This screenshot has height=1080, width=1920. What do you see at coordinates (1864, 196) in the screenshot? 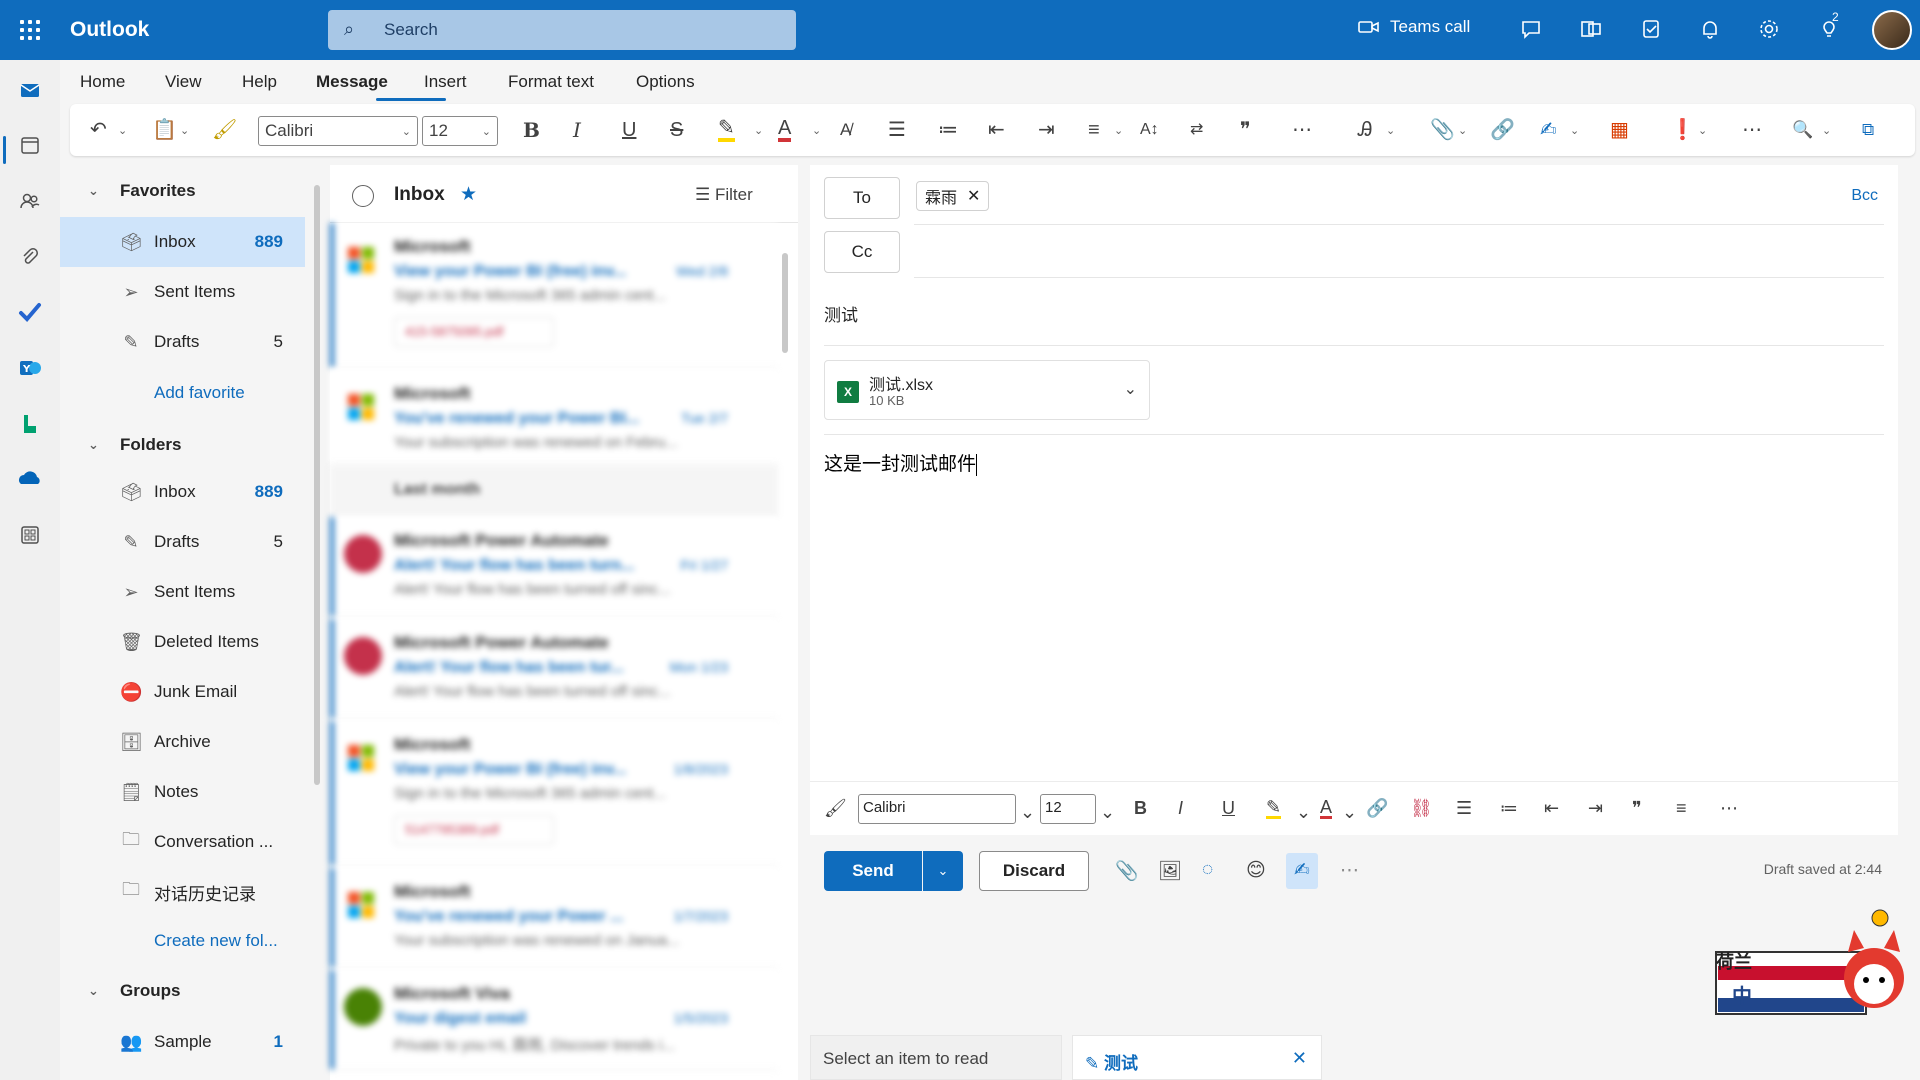
I see `bcc-button: Bcc` at bounding box center [1864, 196].